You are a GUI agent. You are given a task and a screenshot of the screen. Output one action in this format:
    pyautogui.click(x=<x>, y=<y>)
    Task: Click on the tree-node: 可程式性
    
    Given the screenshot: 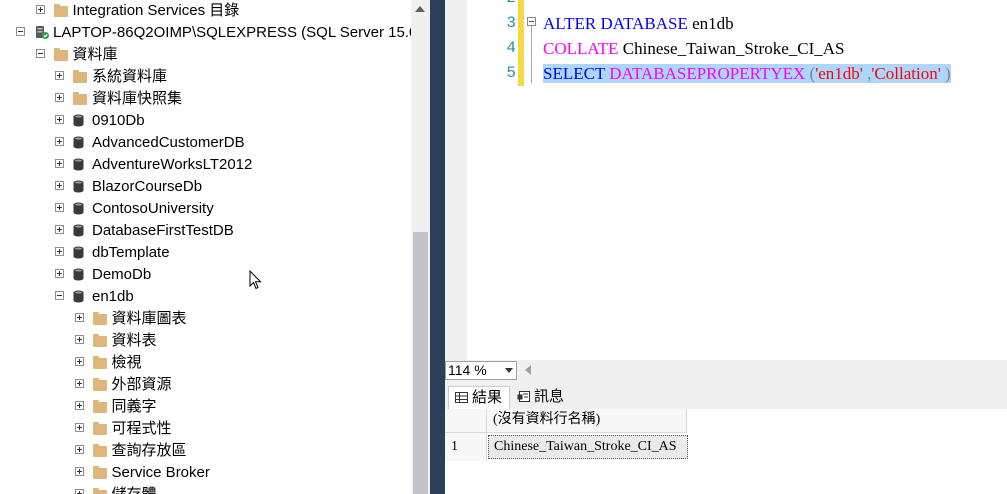 What is the action you would take?
    pyautogui.click(x=205, y=429)
    